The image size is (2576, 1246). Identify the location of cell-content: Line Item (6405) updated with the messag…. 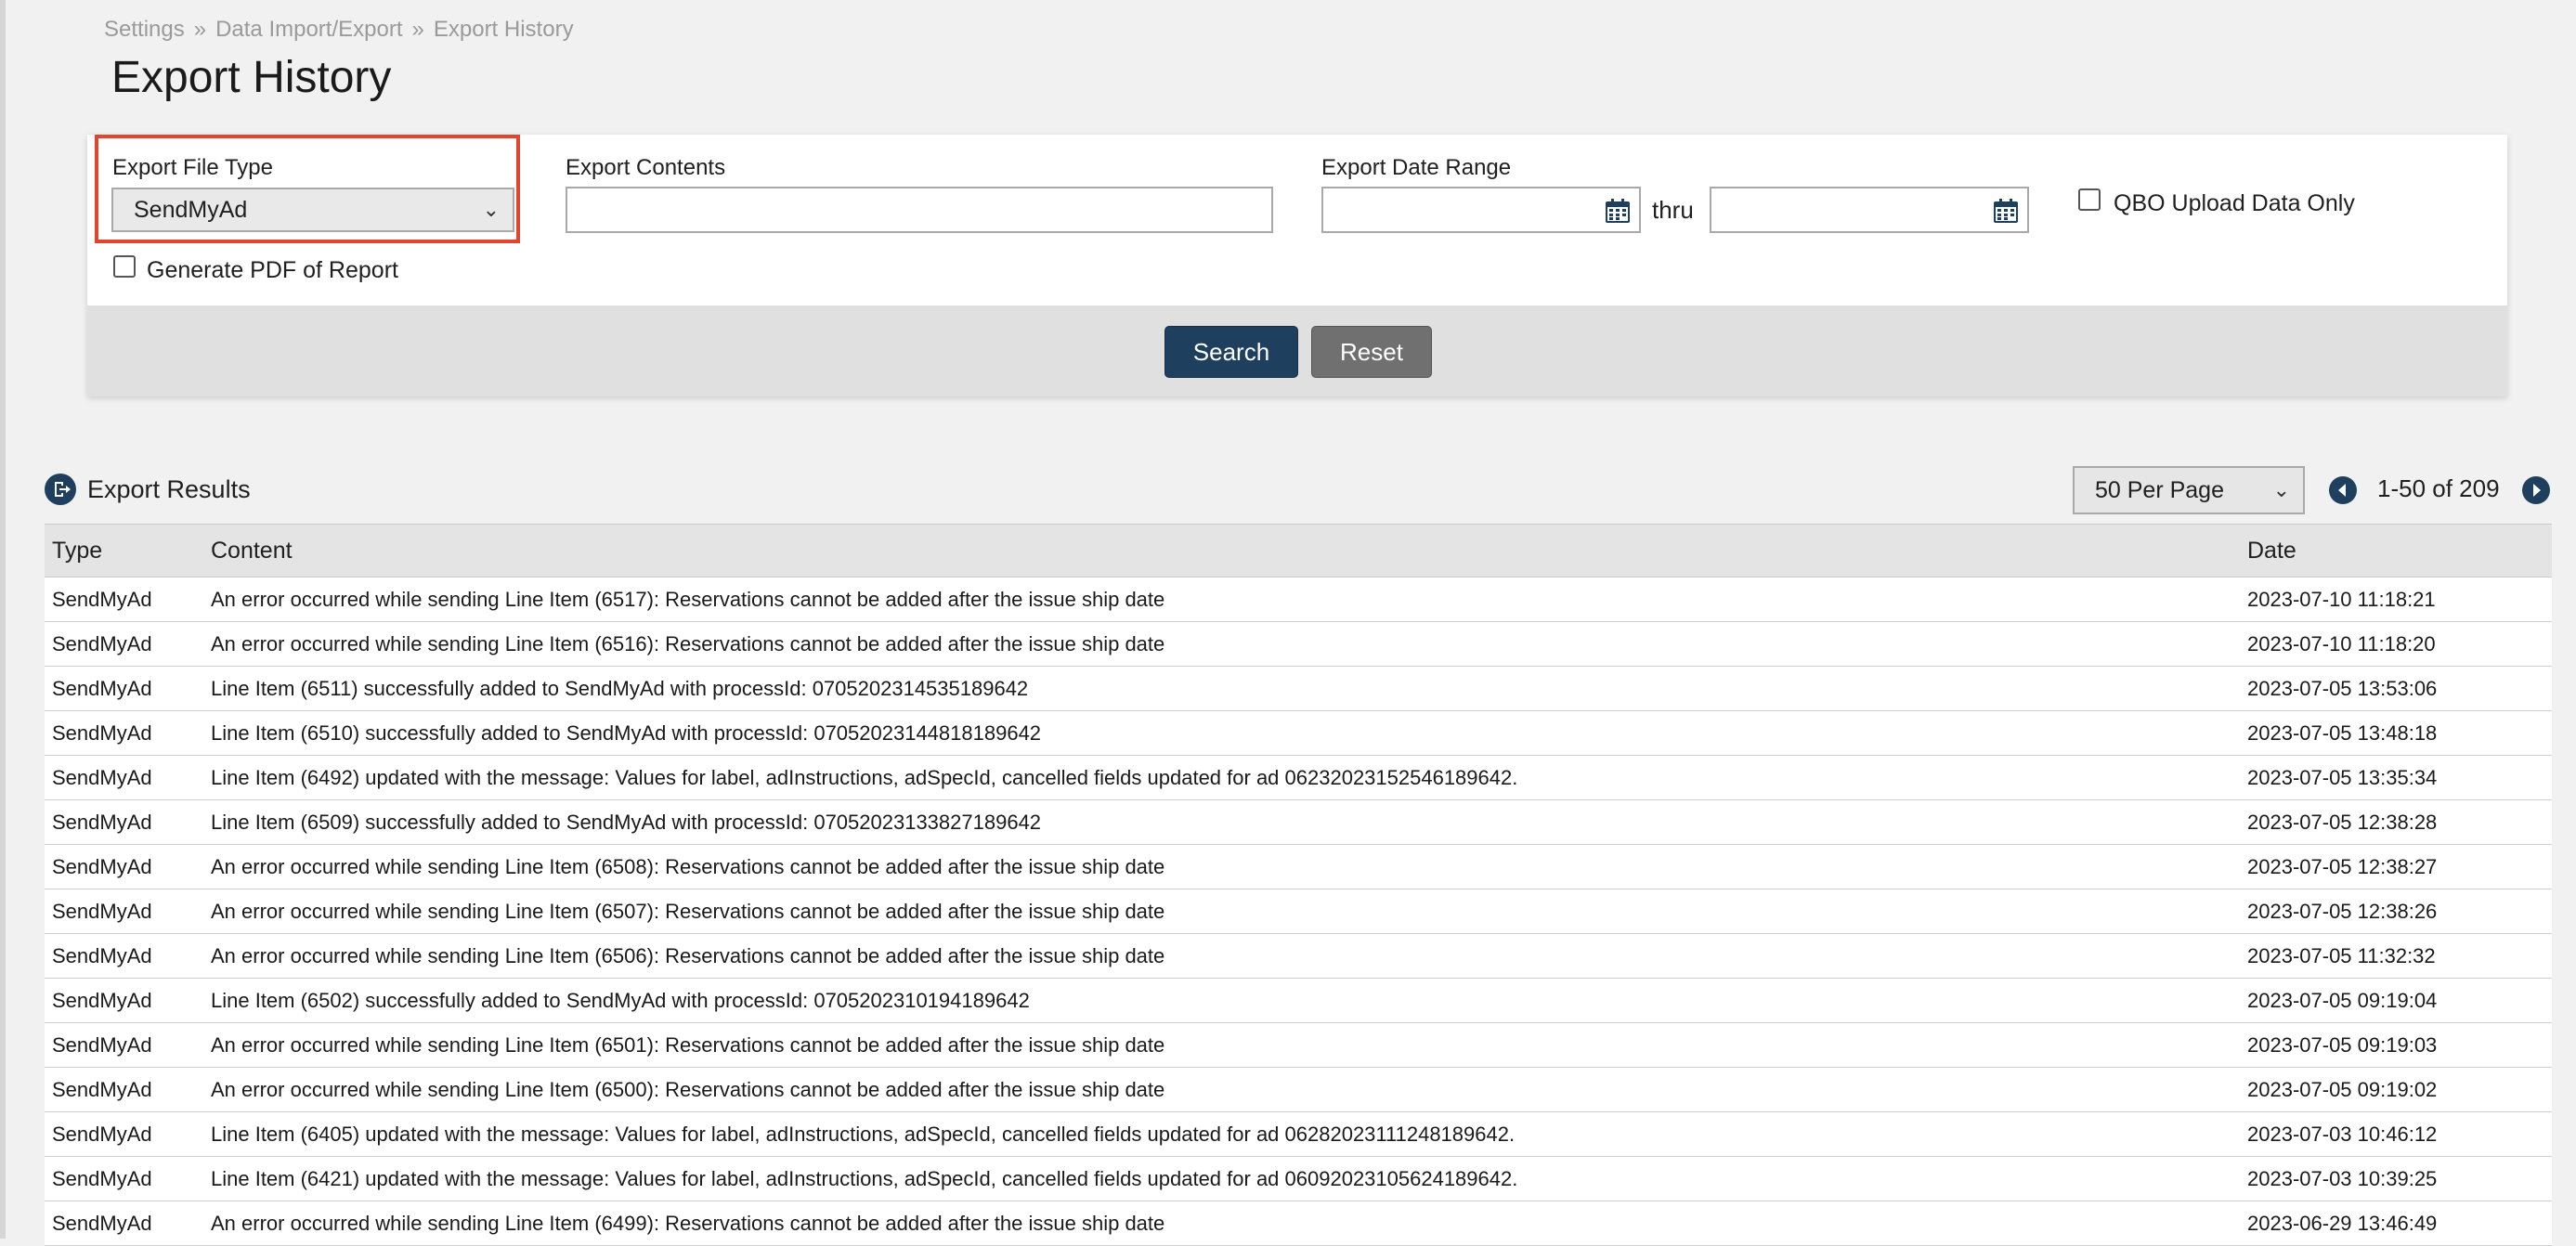
(1222, 1134).